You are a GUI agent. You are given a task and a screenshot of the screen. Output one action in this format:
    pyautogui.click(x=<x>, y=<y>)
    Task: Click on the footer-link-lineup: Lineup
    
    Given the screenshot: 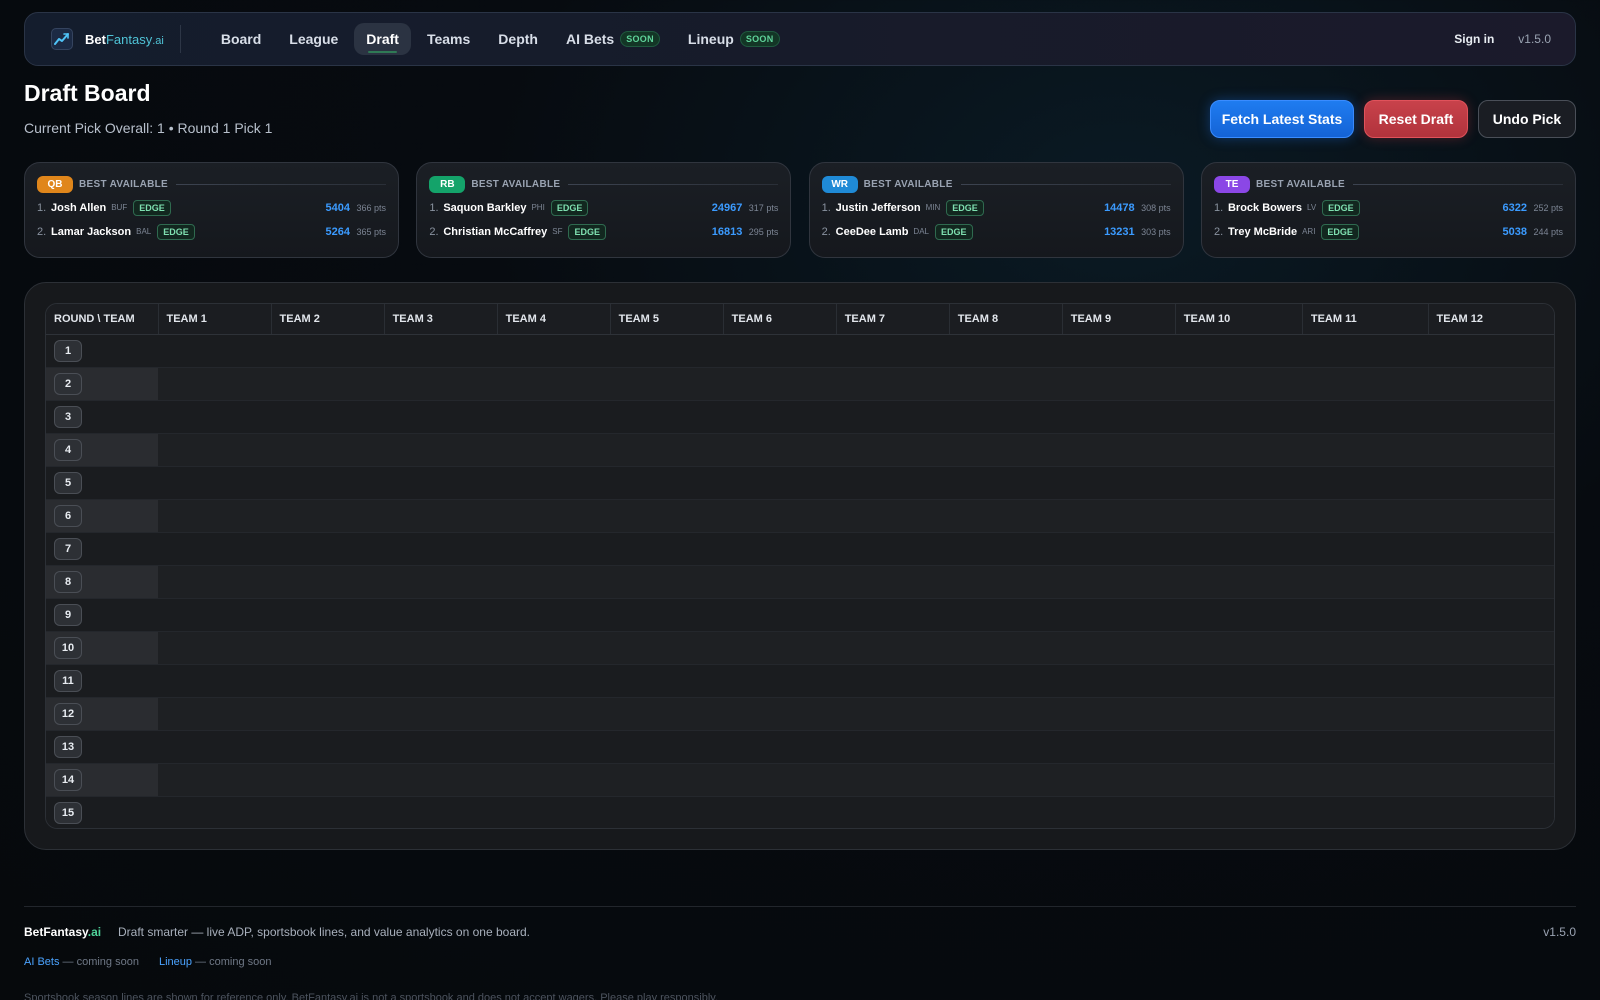 What is the action you would take?
    pyautogui.click(x=175, y=962)
    